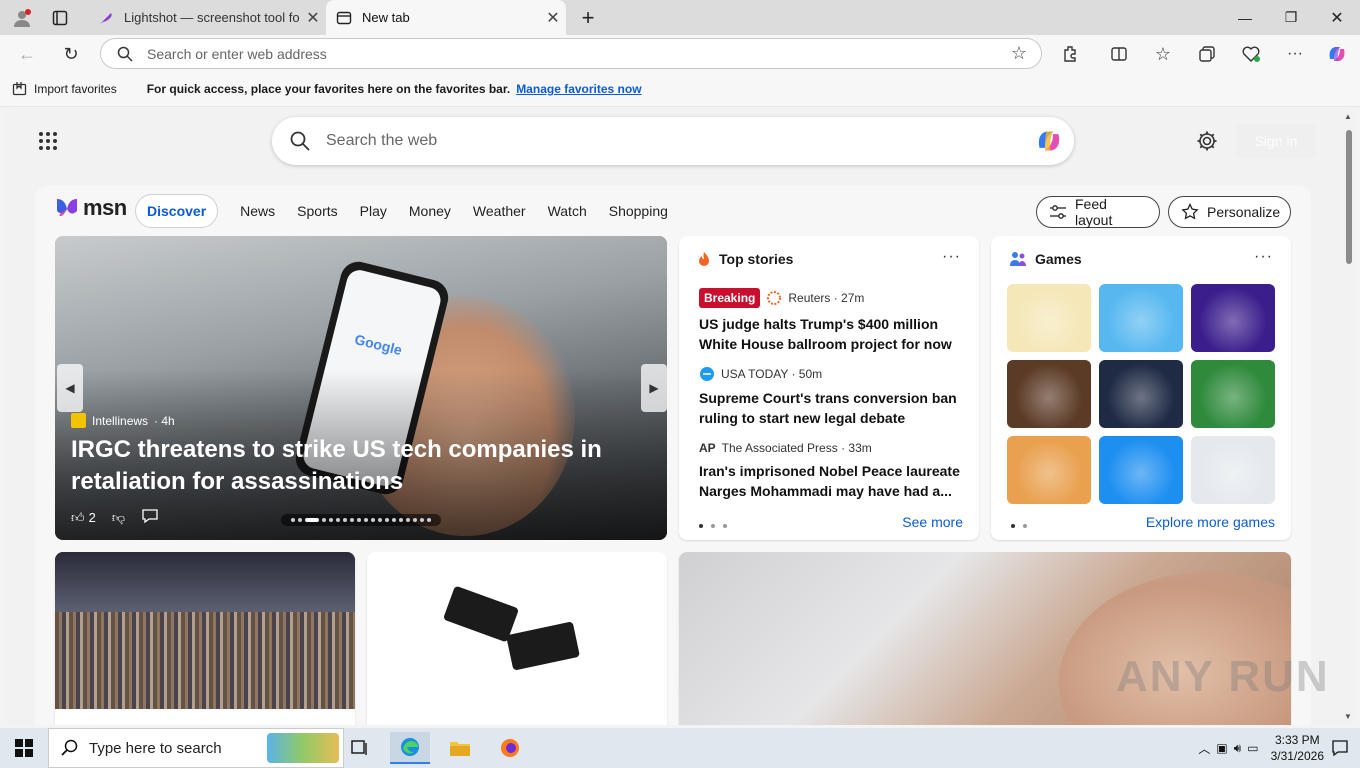  What do you see at coordinates (1295, 54) in the screenshot?
I see `settings-and-more-icon: ···` at bounding box center [1295, 54].